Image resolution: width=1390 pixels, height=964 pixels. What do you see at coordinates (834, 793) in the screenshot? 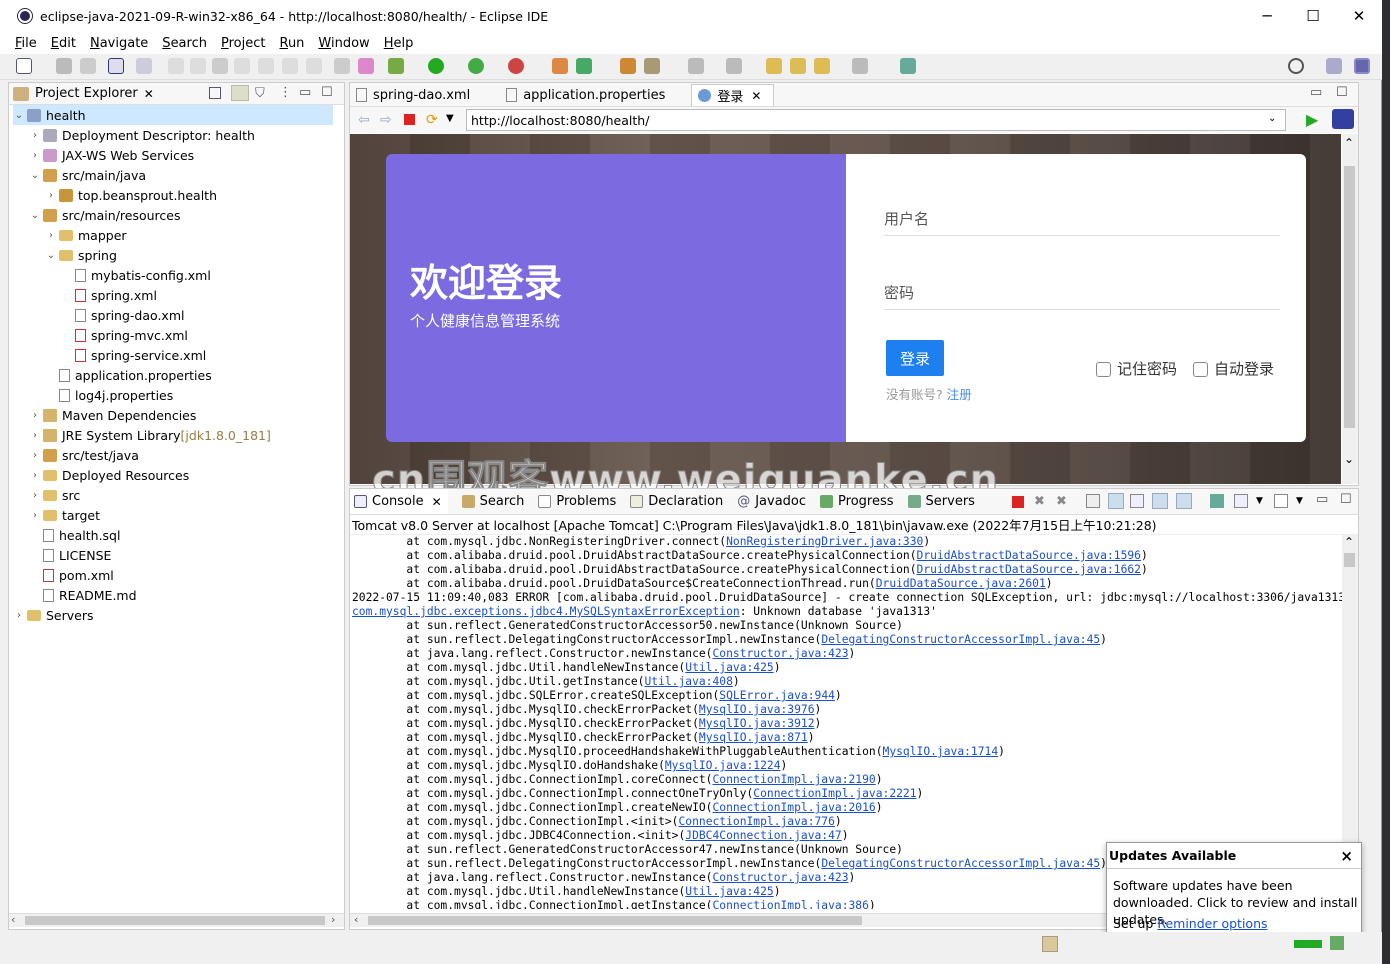
I see `stack-trace-link: ConnectionImpl.java:2221` at bounding box center [834, 793].